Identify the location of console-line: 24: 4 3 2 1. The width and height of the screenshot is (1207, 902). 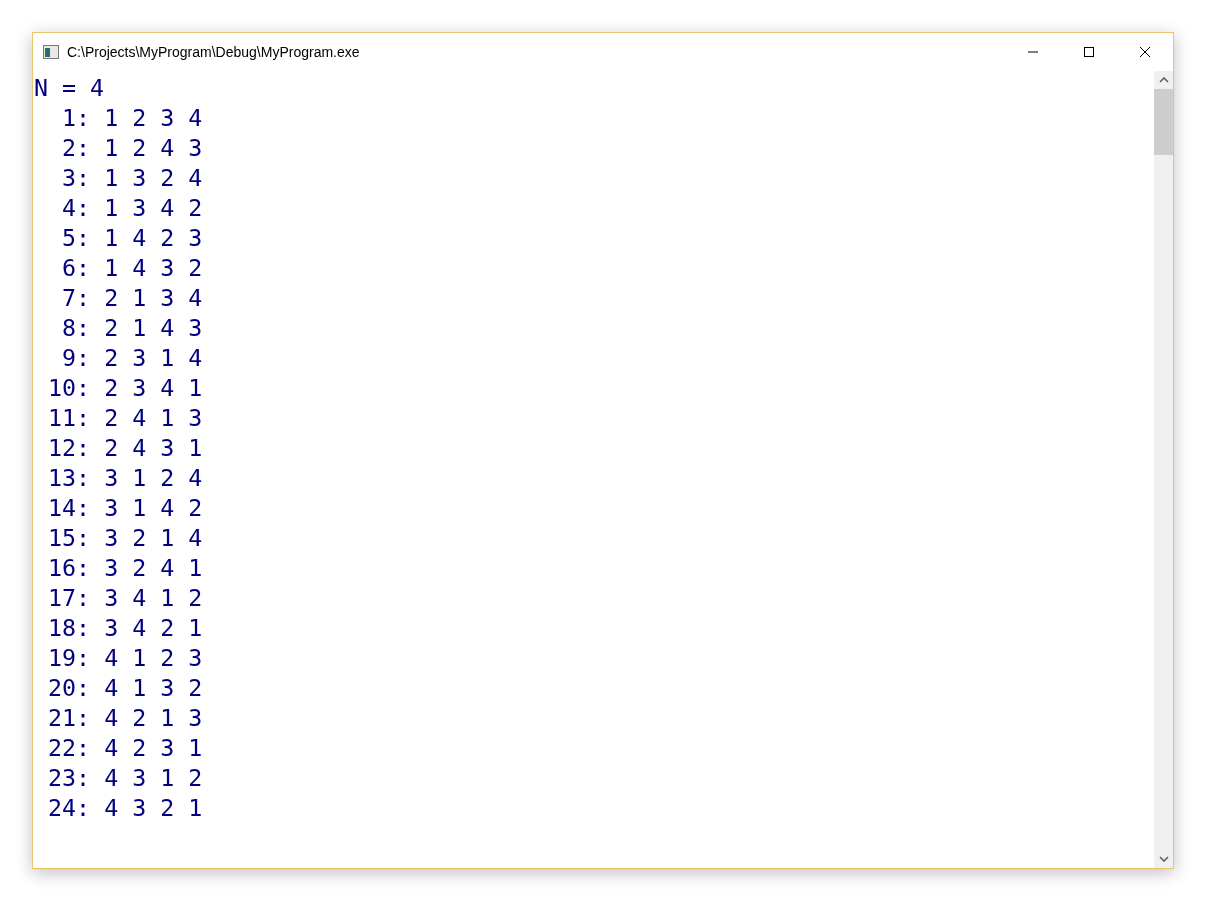
(125, 808).